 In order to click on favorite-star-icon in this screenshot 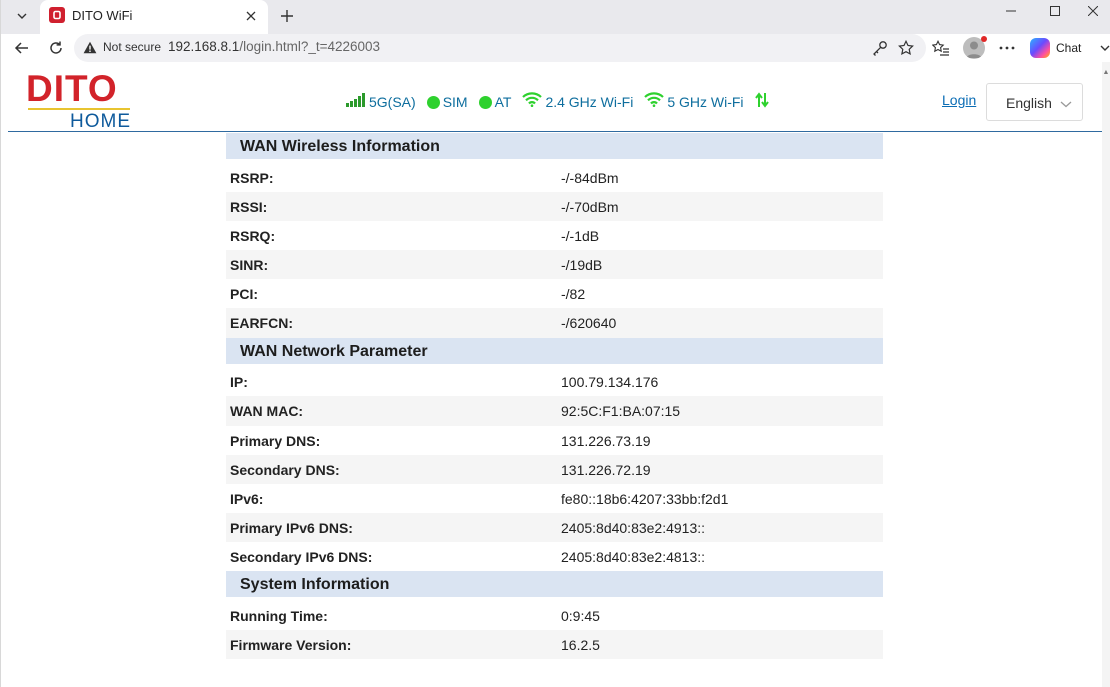, I will do `click(906, 48)`.